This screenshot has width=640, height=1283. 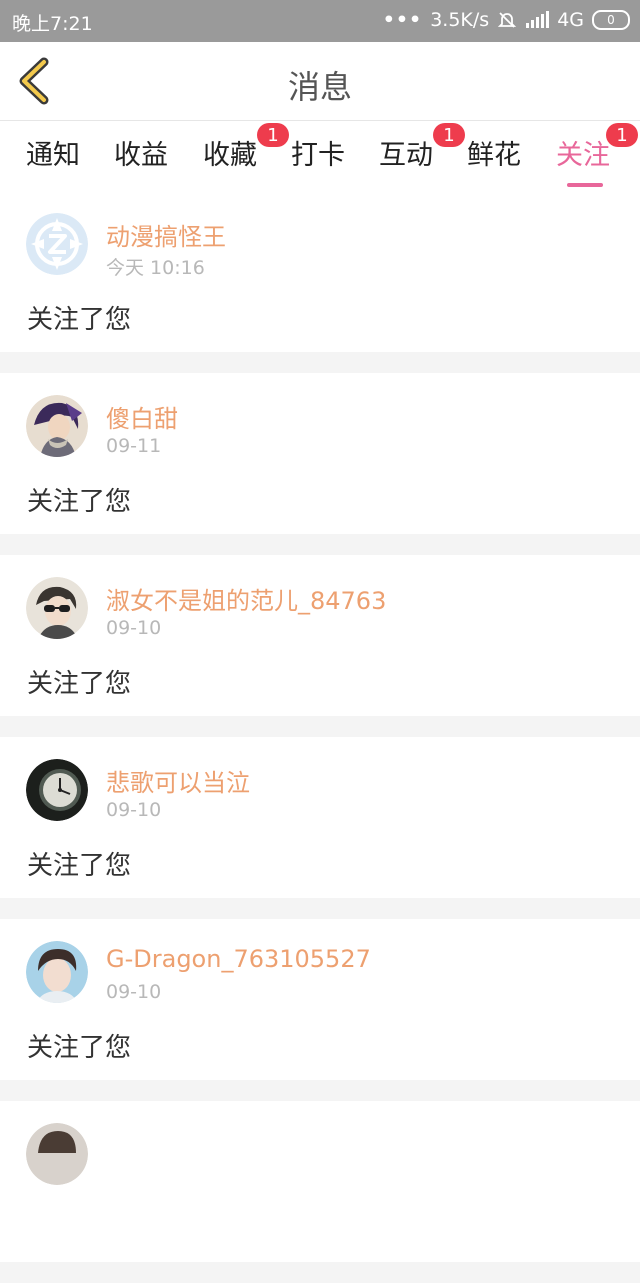 I want to click on status-bar: 晚上7:21 ••• 3.5K/s 4G 0, so click(x=320, y=21).